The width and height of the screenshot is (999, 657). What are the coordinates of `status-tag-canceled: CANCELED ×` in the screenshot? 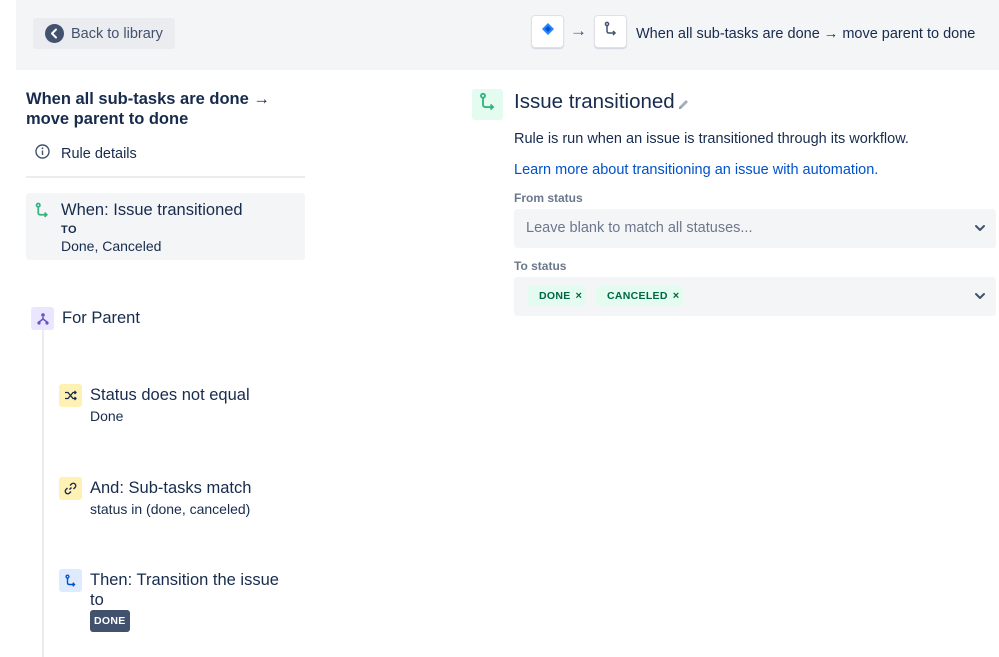 It's located at (640, 296).